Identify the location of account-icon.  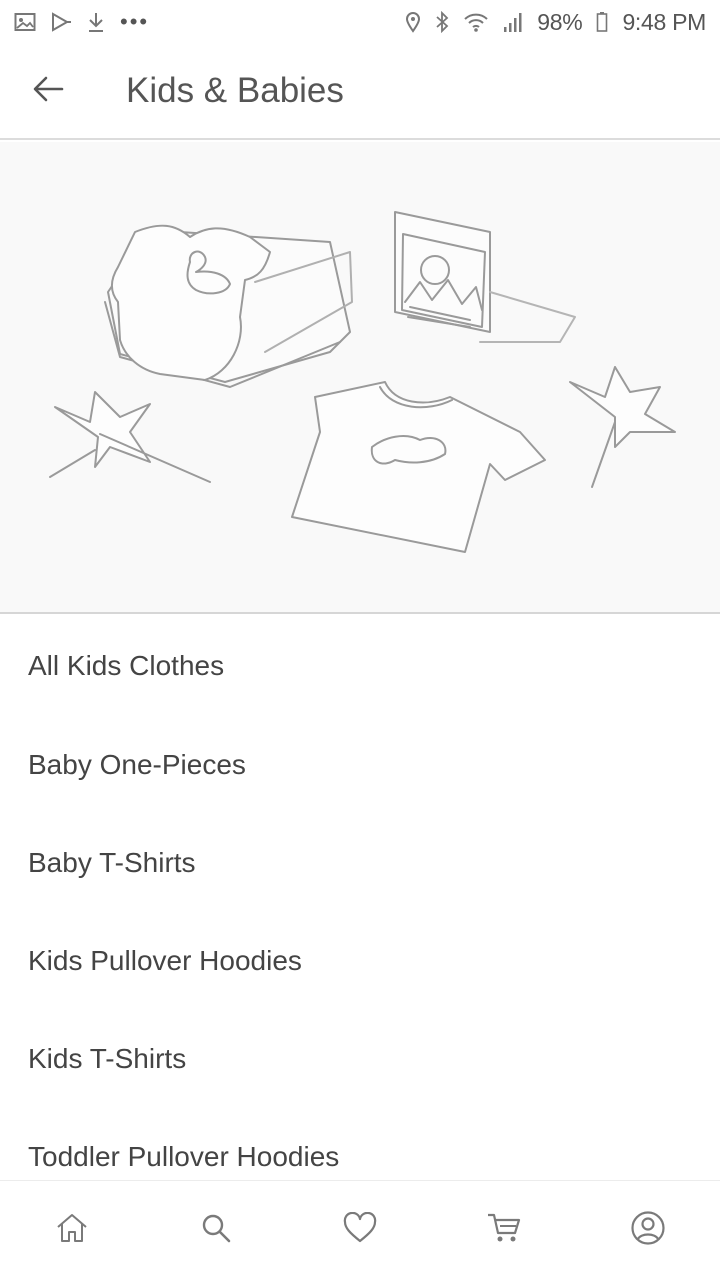
(648, 1230).